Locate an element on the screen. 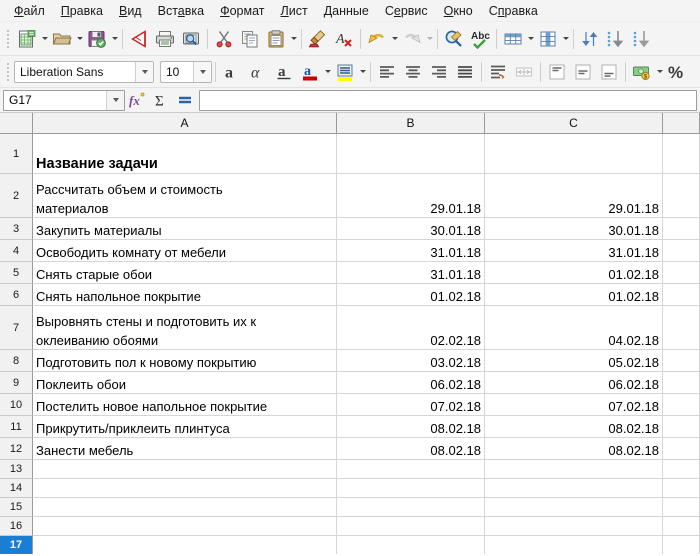 The height and width of the screenshot is (556, 700). align-left-icon is located at coordinates (387, 72).